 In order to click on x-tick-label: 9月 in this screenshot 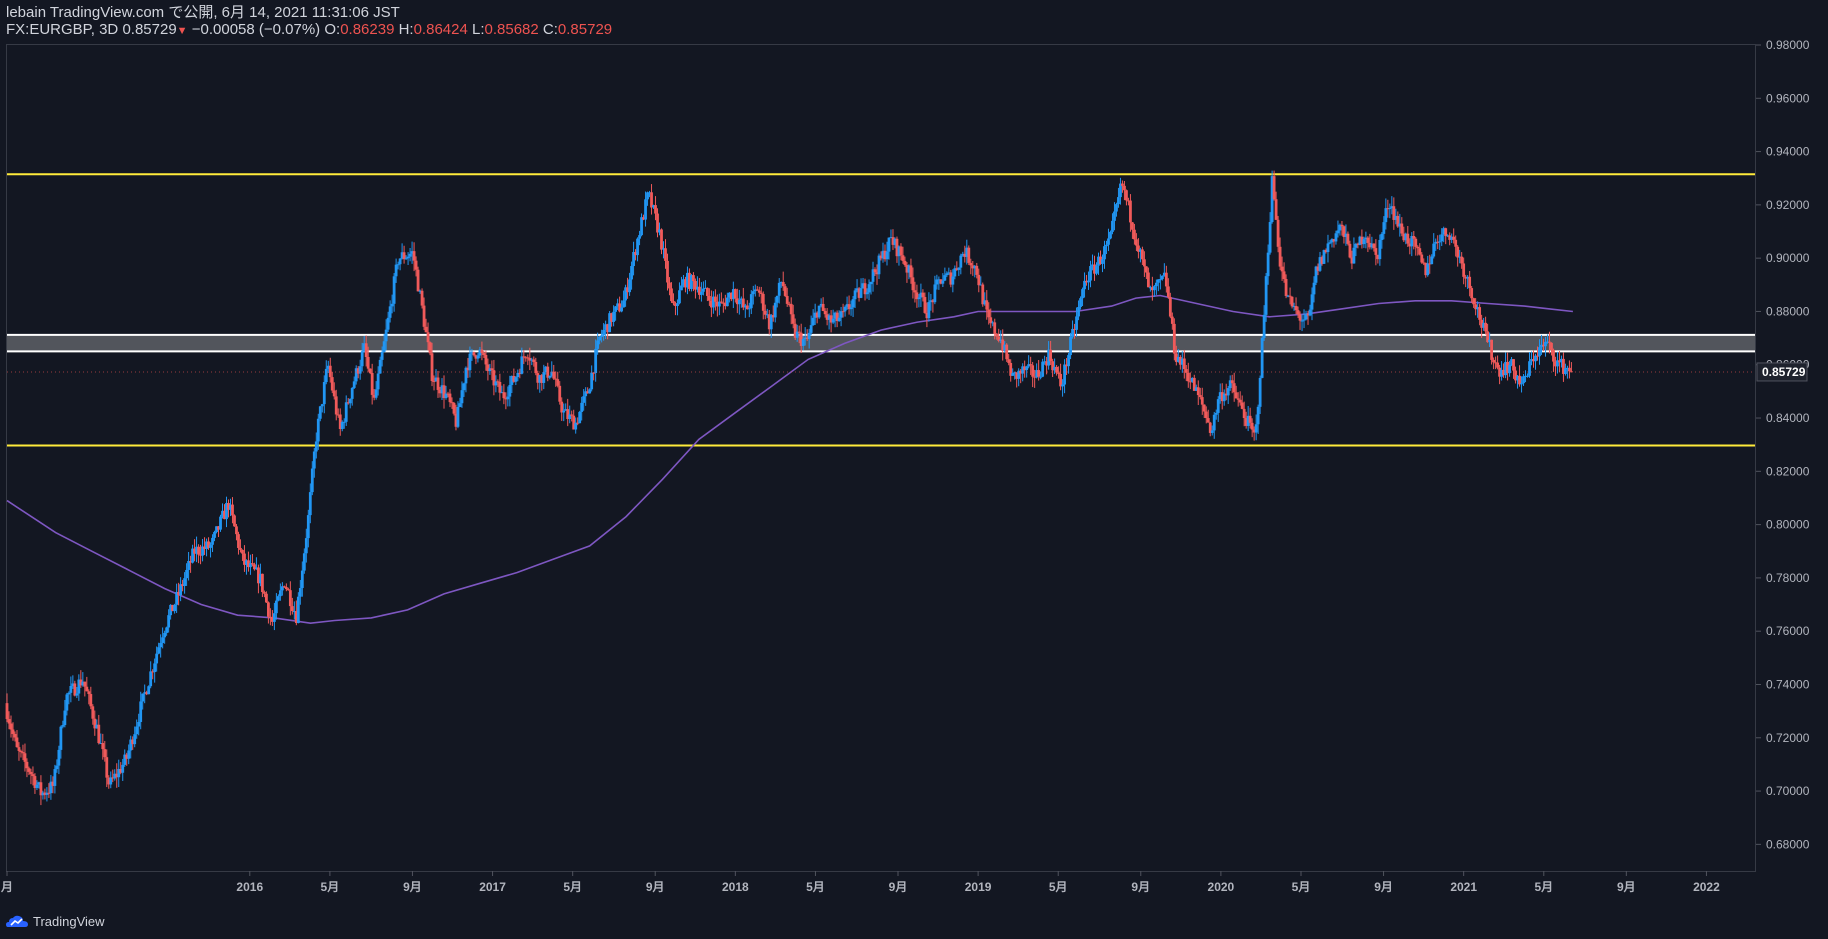, I will do `click(655, 887)`.